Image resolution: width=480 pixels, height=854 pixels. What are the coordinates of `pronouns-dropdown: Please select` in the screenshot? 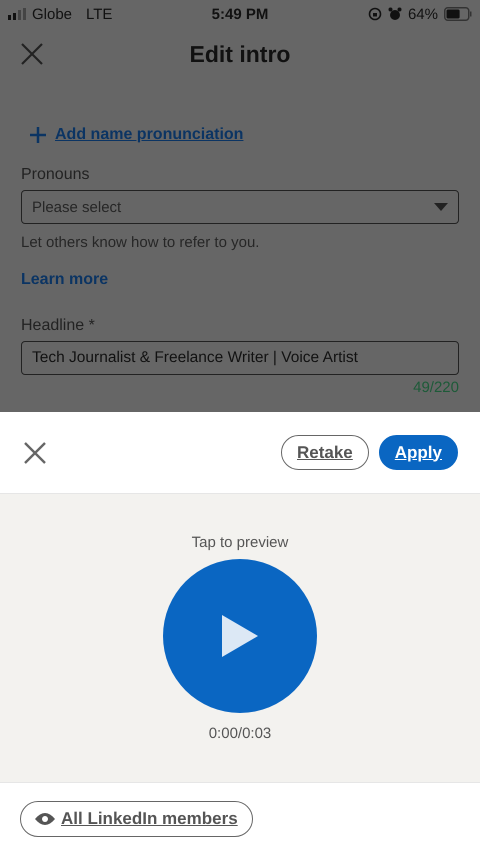 It's located at (240, 207).